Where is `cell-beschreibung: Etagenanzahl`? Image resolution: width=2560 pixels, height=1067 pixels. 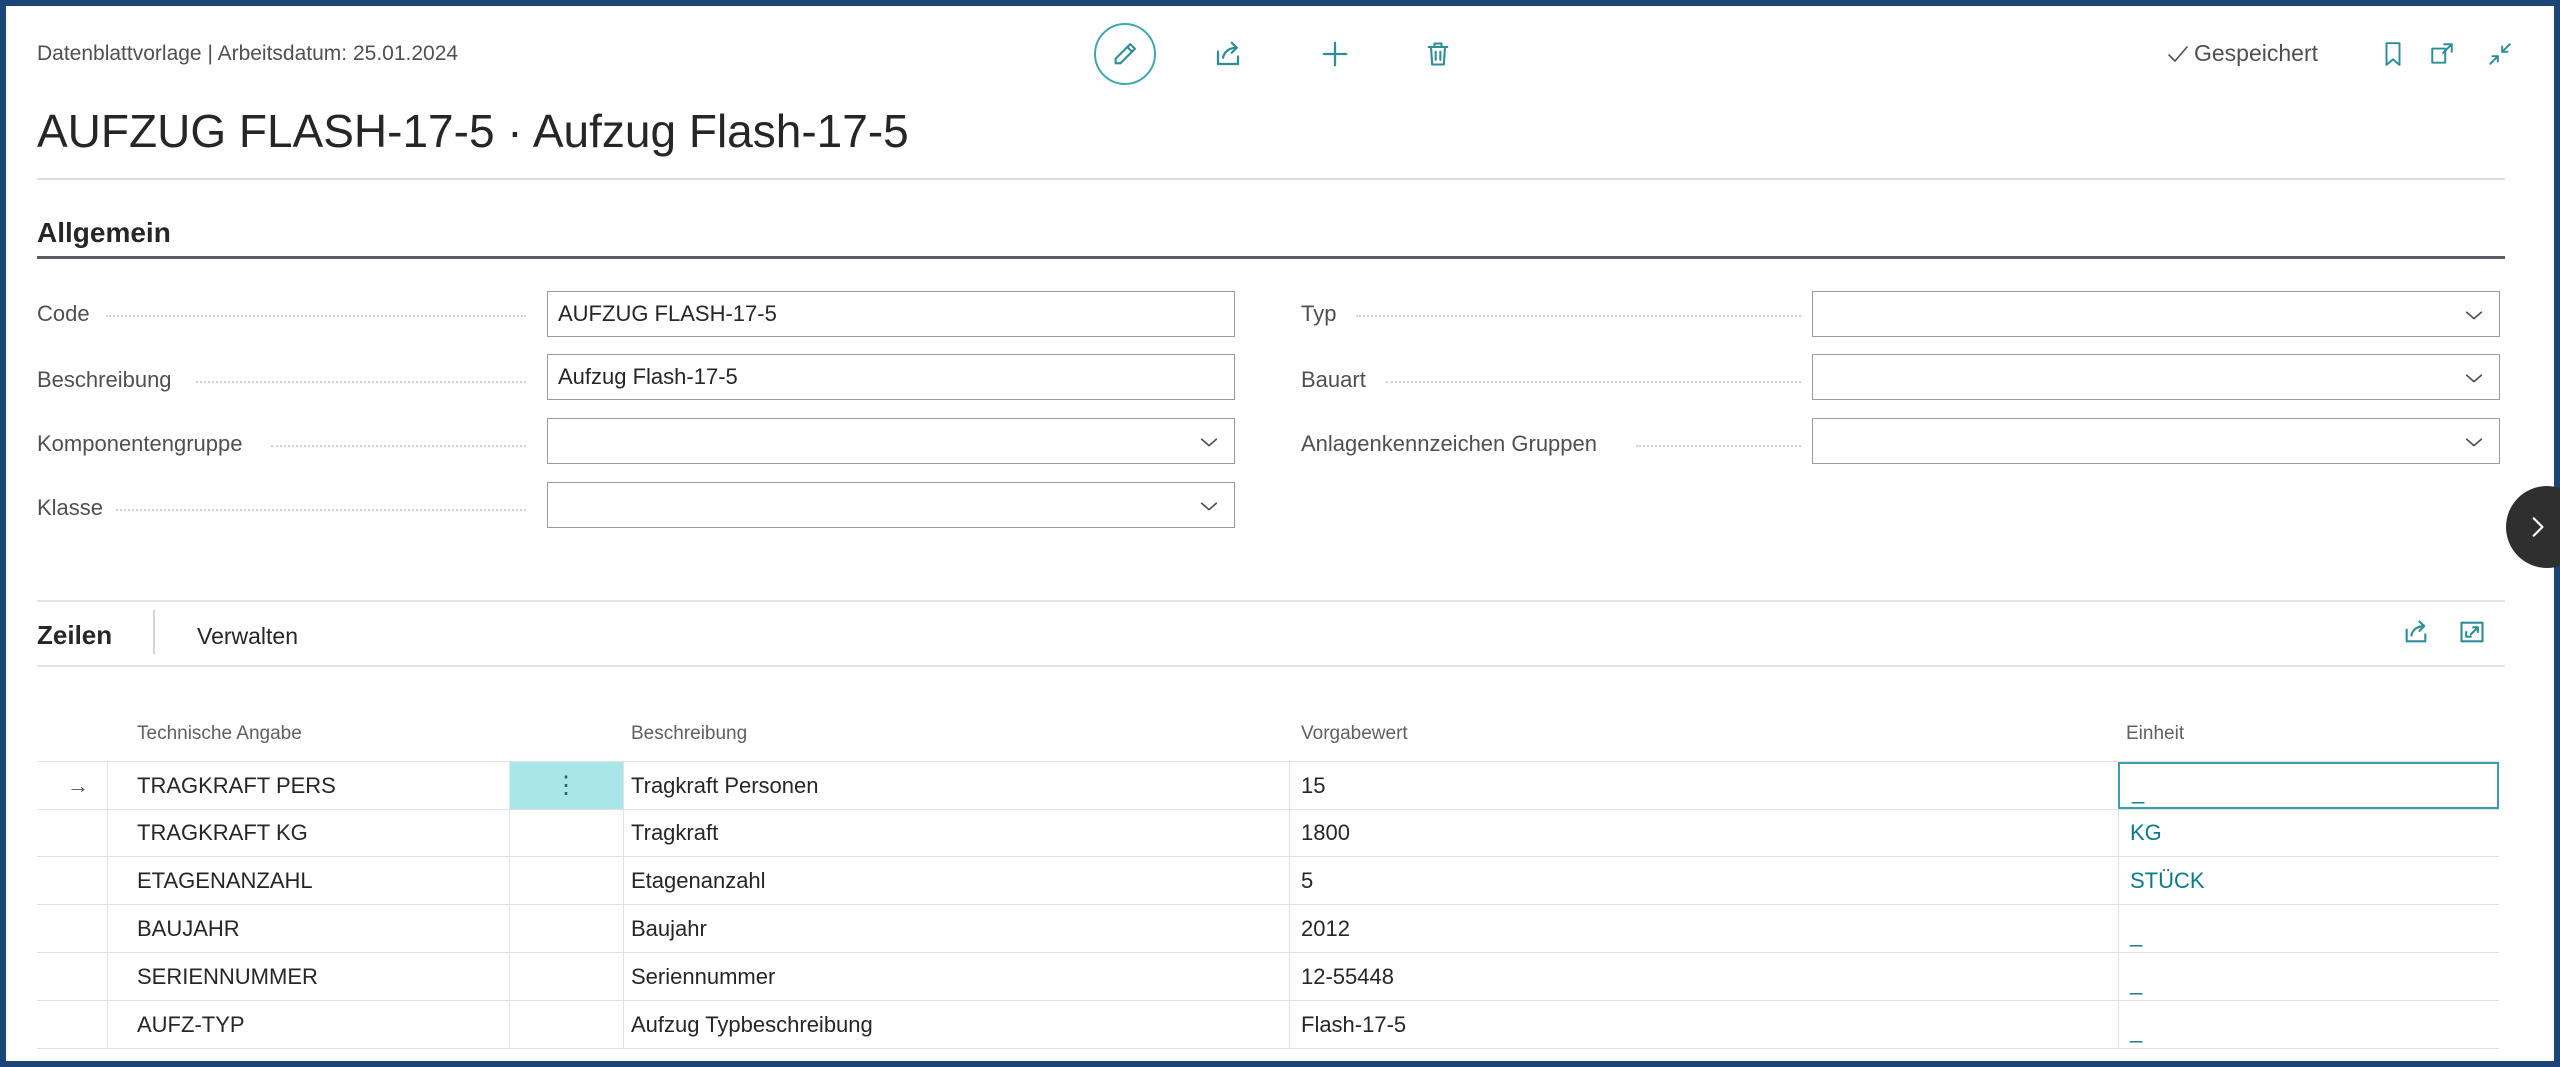
cell-beschreibung: Etagenanzahl is located at coordinates (698, 880).